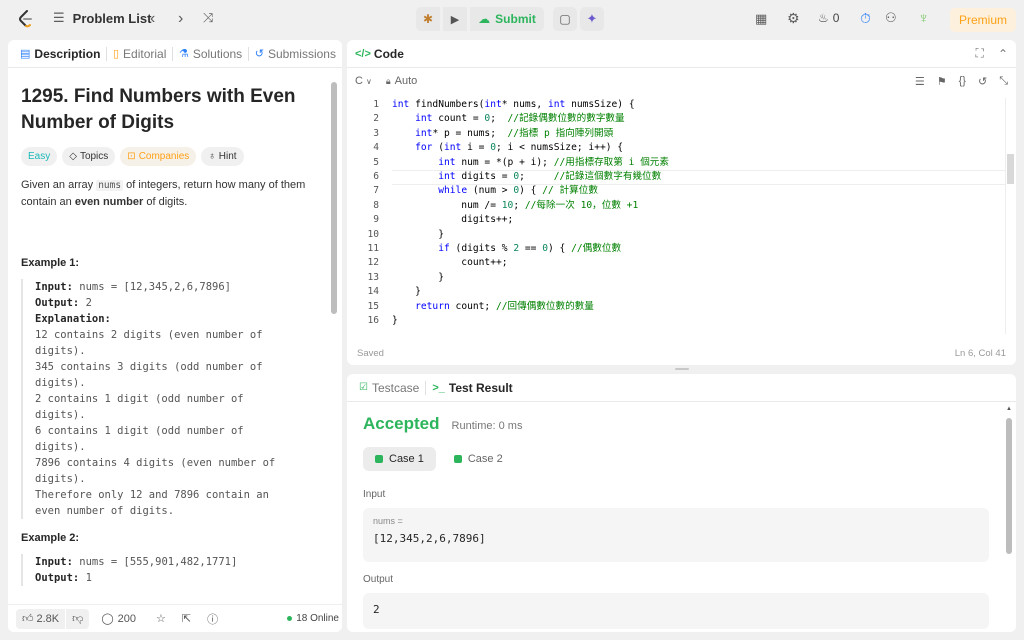 The width and height of the screenshot is (1024, 640). What do you see at coordinates (186, 618) in the screenshot?
I see `share-icon: ⇱` at bounding box center [186, 618].